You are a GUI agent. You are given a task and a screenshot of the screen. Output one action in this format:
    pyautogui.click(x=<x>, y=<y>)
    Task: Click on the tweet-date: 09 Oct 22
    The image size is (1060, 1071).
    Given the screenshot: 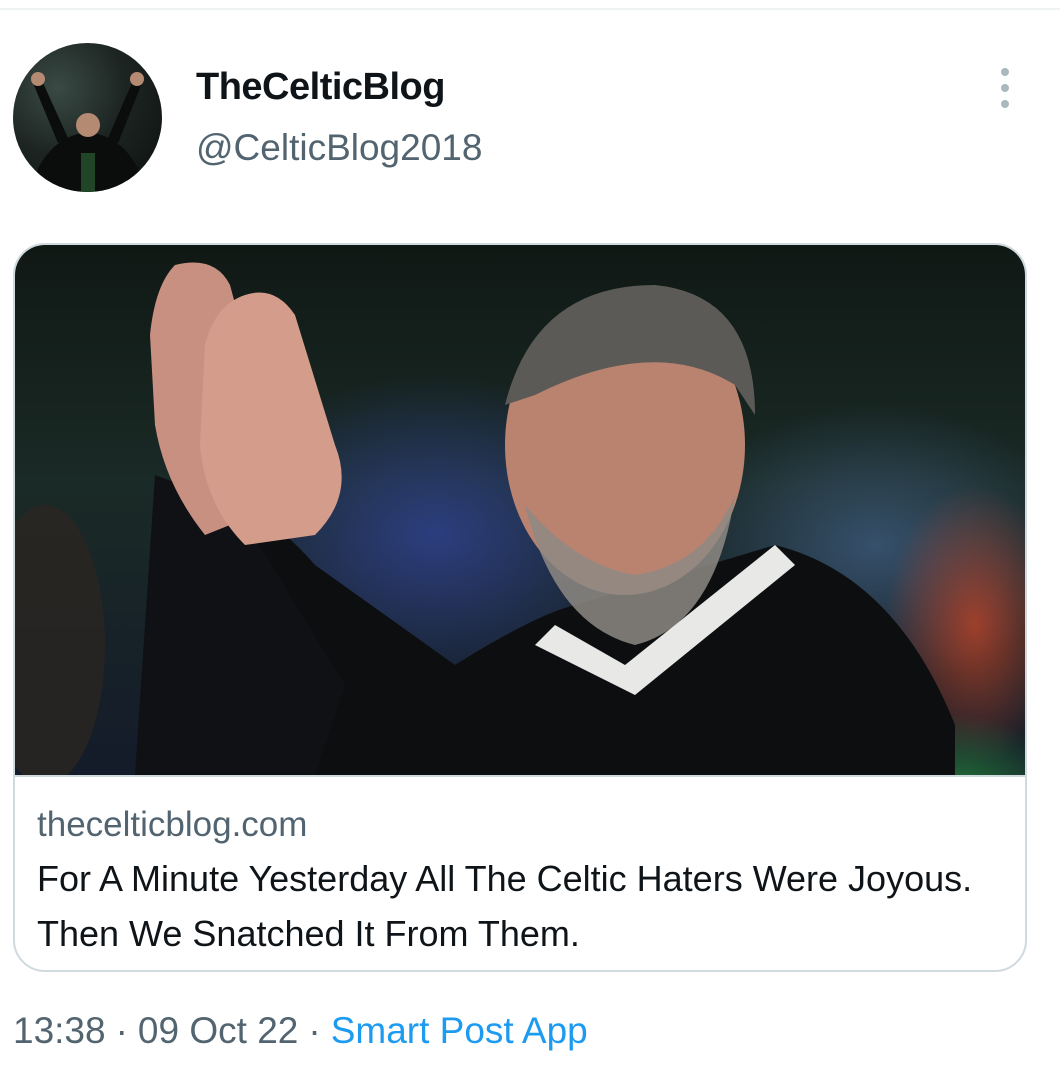 What is the action you would take?
    pyautogui.click(x=218, y=1030)
    